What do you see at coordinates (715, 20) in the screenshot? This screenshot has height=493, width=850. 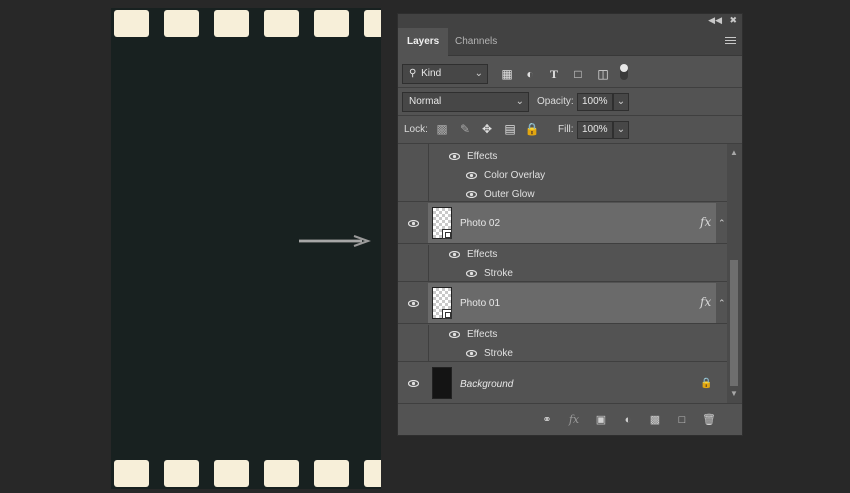 I see `collapse-icon: ◀◀` at bounding box center [715, 20].